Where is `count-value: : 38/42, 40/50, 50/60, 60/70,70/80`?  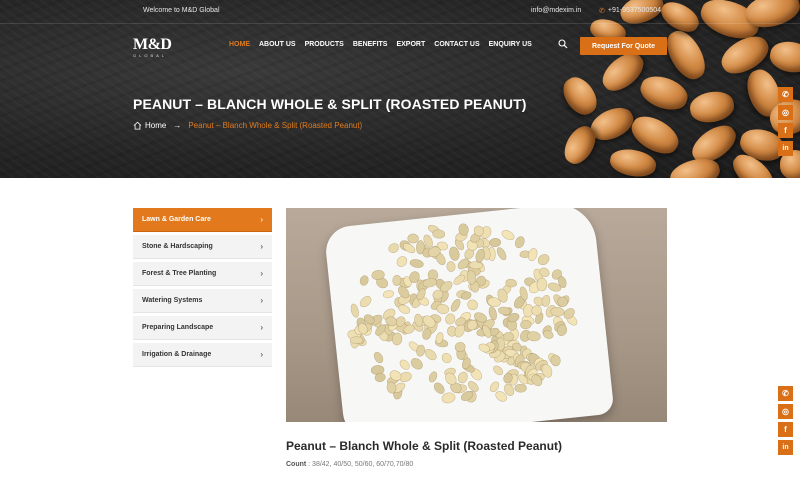 count-value: : 38/42, 40/50, 50/60, 60/70,70/80 is located at coordinates (361, 464).